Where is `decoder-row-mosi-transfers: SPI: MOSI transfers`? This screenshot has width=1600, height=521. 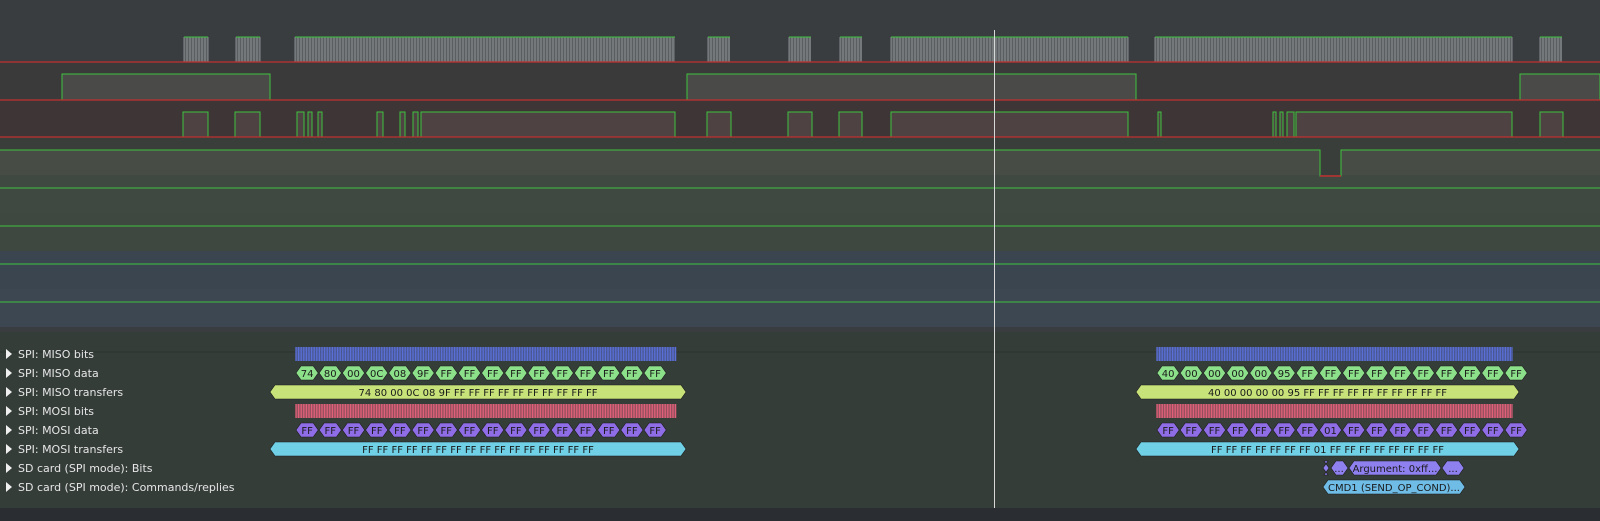
decoder-row-mosi-transfers: SPI: MOSI transfers is located at coordinates (61, 449).